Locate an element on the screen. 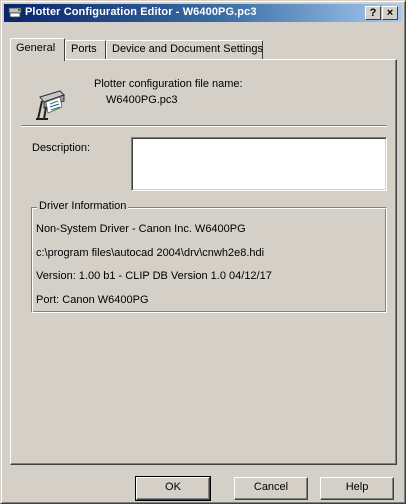 This screenshot has height=504, width=406. driver-name: Non-System Driver - Canon Inc. W6400PG is located at coordinates (141, 229).